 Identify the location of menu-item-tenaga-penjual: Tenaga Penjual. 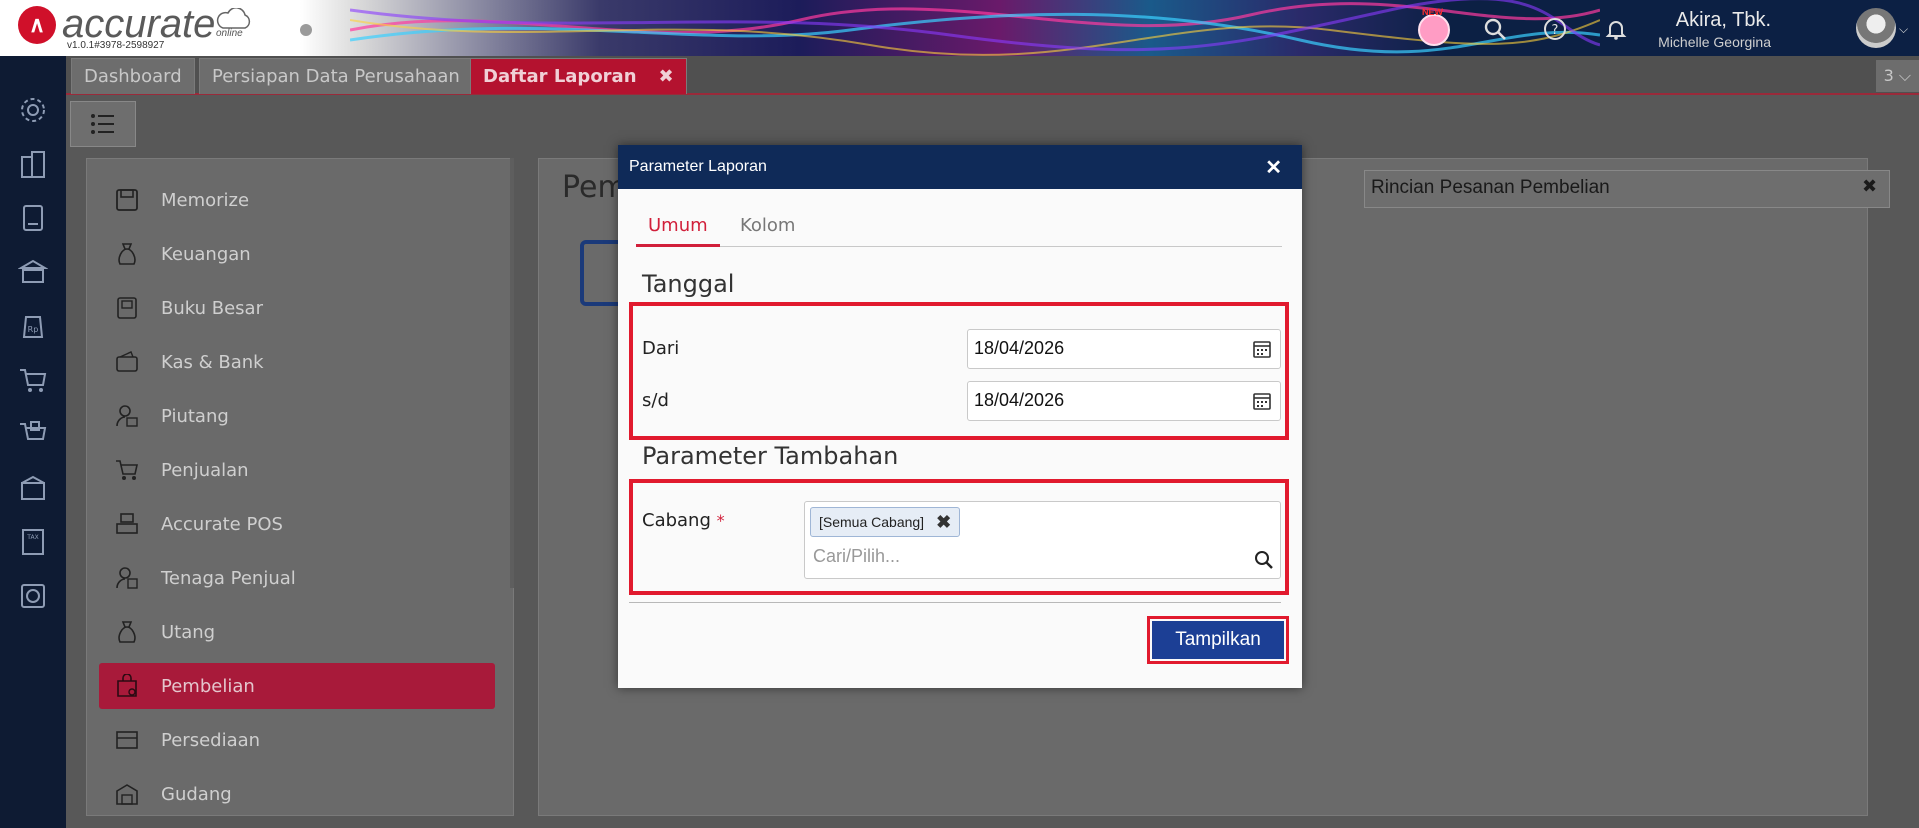
(297, 578).